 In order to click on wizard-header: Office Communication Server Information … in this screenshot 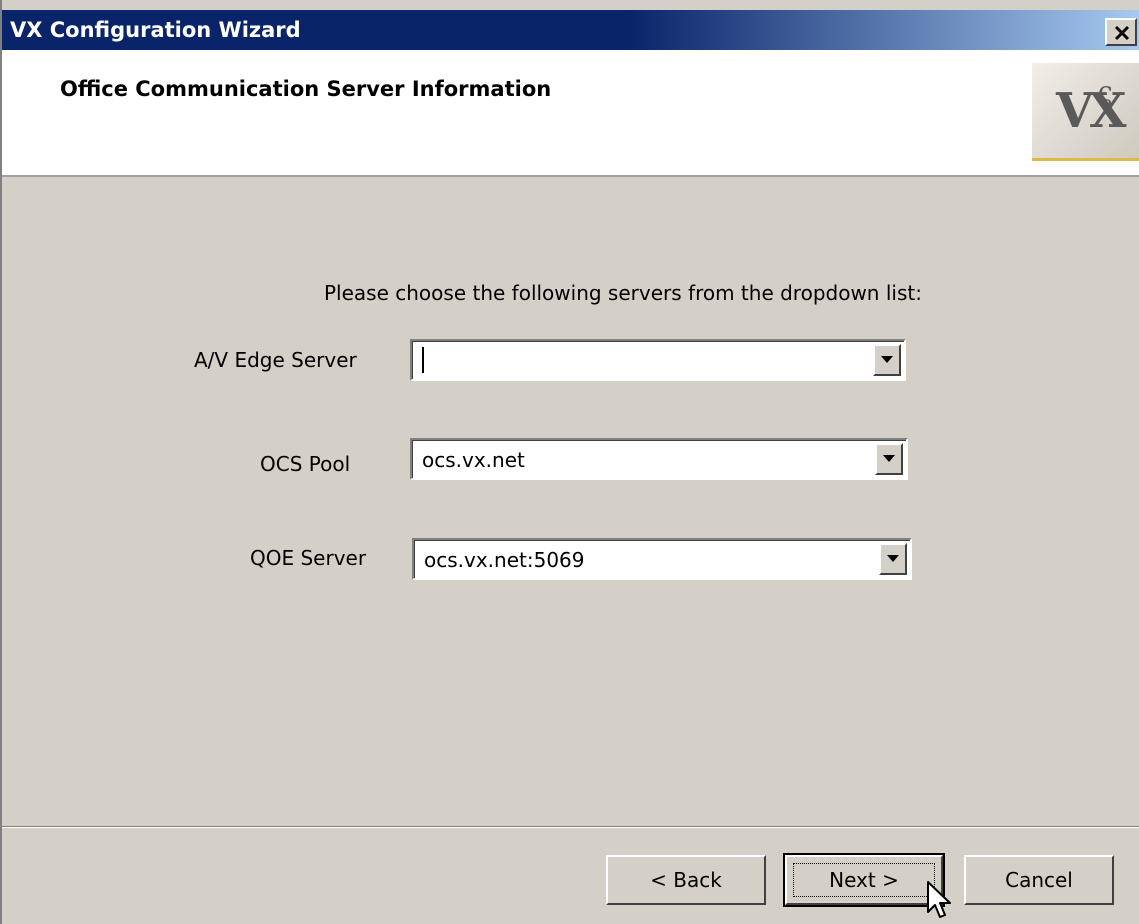, I will do `click(570, 113)`.